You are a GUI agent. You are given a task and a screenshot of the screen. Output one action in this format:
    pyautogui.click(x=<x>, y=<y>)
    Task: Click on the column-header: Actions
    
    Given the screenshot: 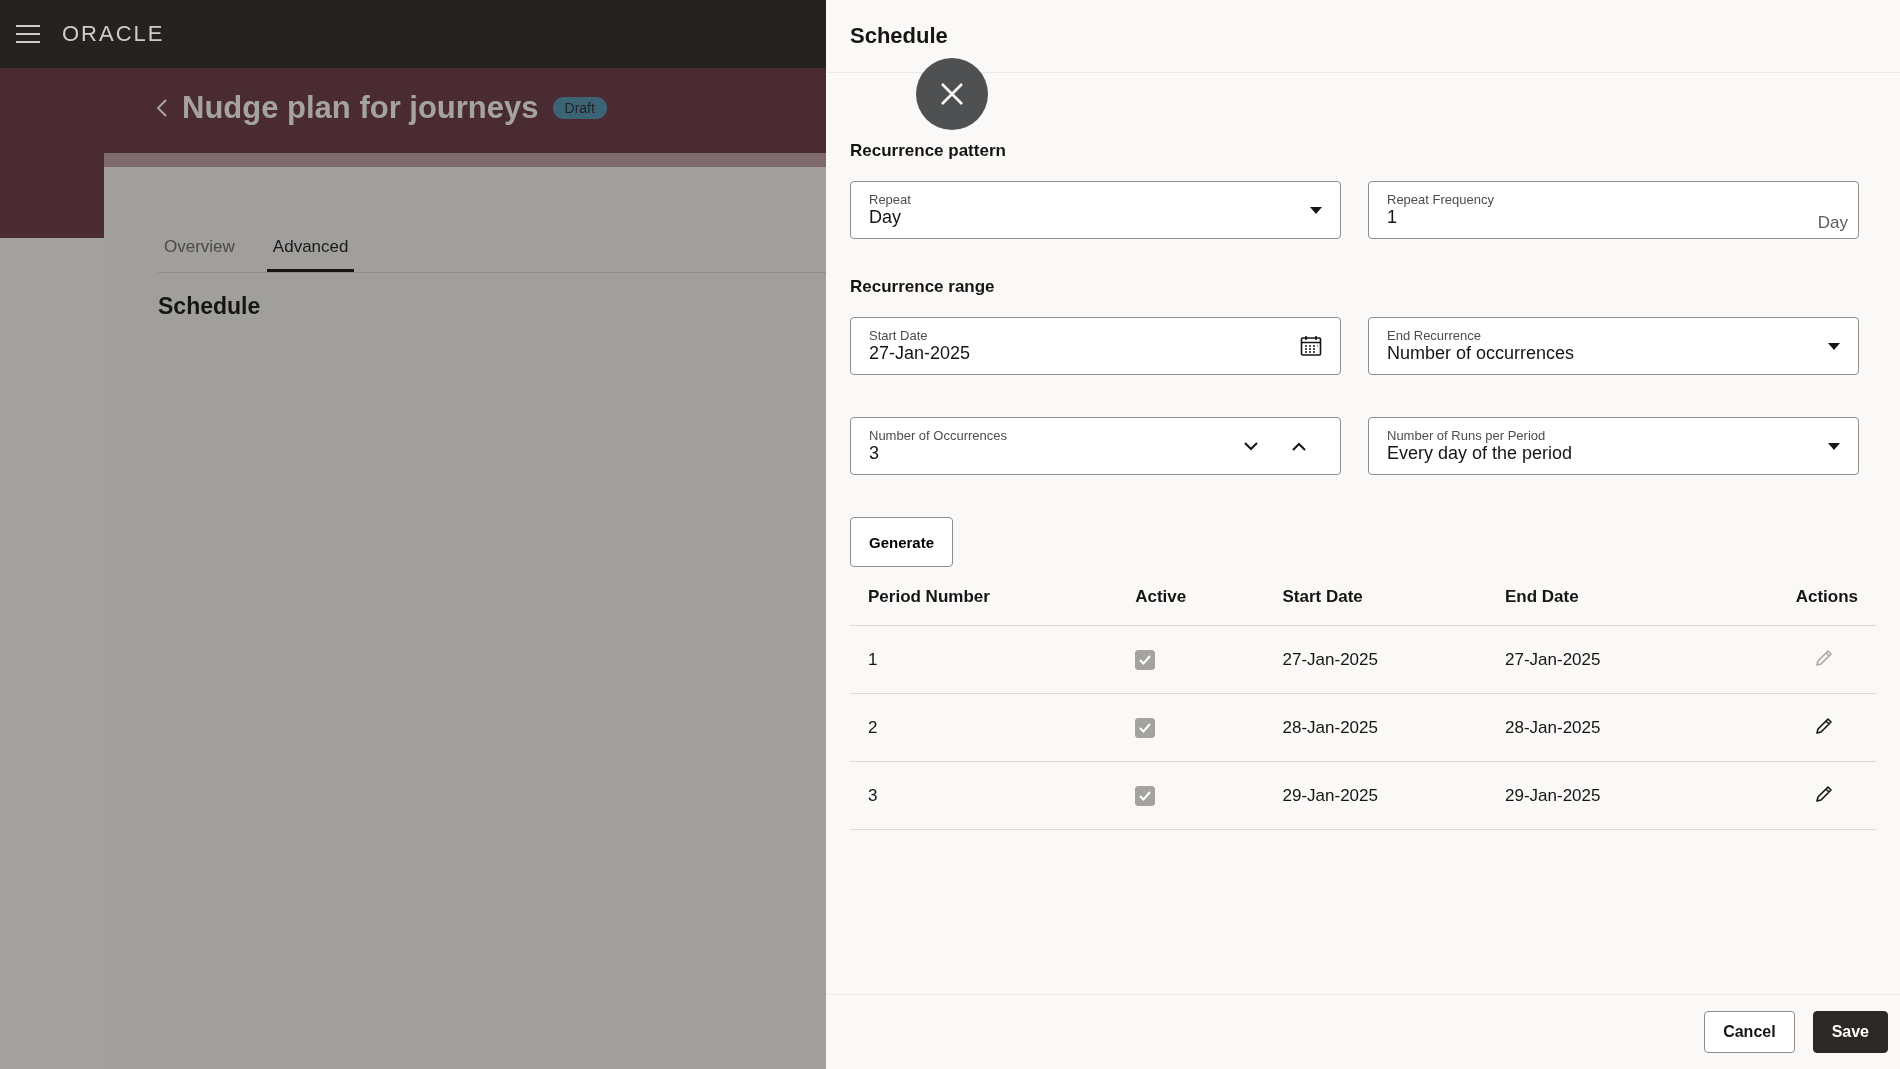 What is the action you would take?
    pyautogui.click(x=1792, y=598)
    